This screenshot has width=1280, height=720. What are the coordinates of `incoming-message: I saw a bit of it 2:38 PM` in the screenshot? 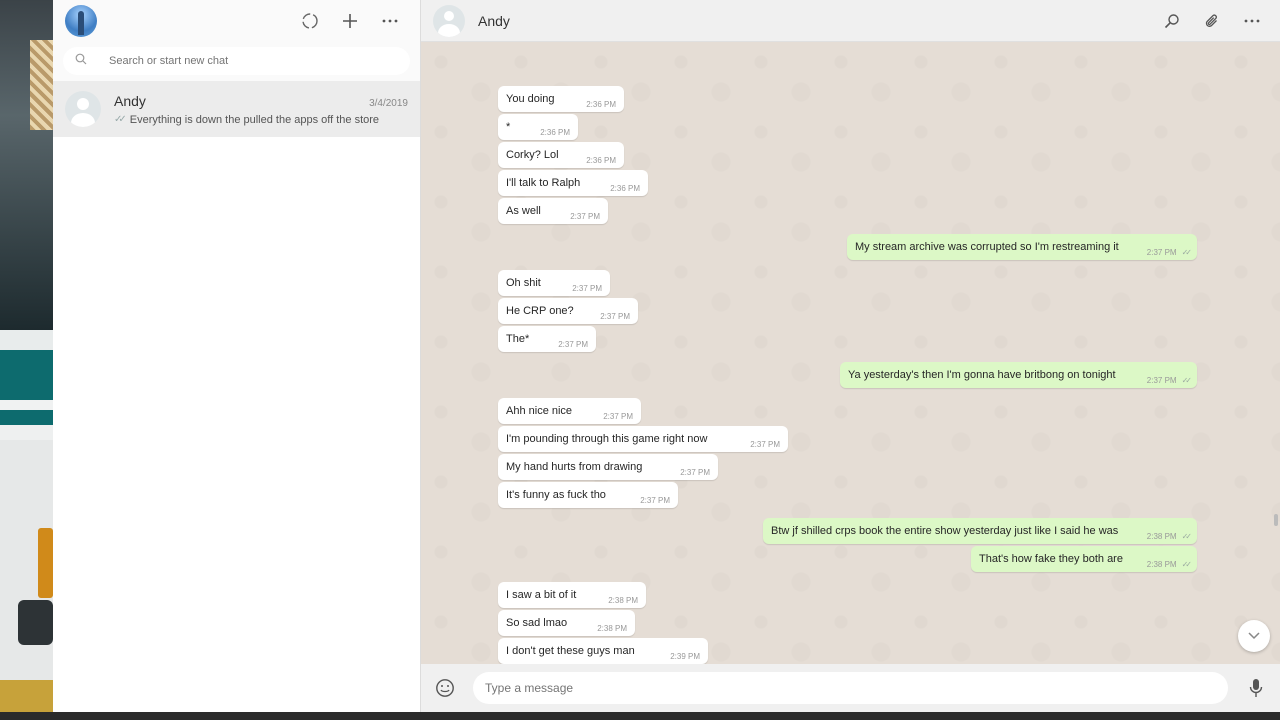 It's located at (572, 595).